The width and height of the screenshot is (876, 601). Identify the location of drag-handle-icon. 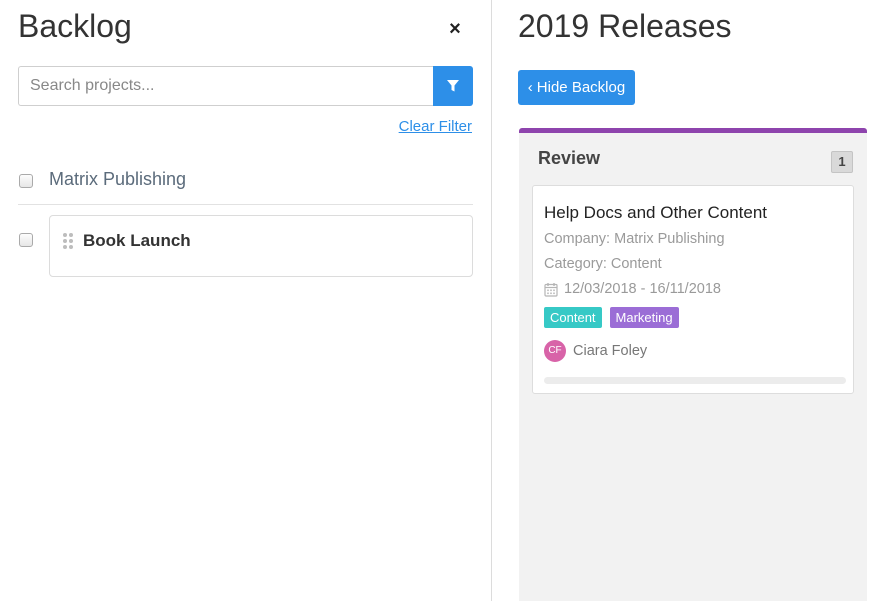
(69, 241).